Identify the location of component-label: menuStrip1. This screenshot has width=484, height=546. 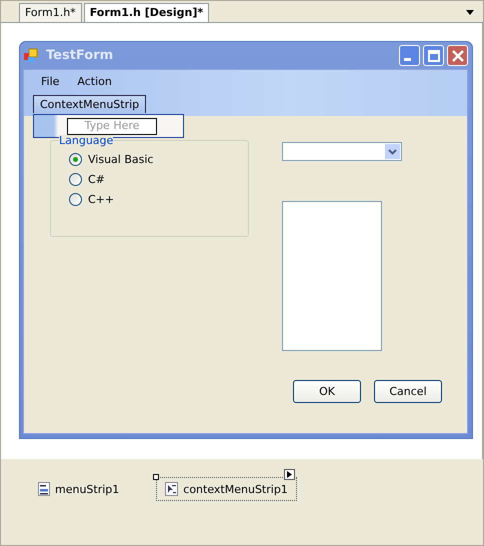
(87, 489).